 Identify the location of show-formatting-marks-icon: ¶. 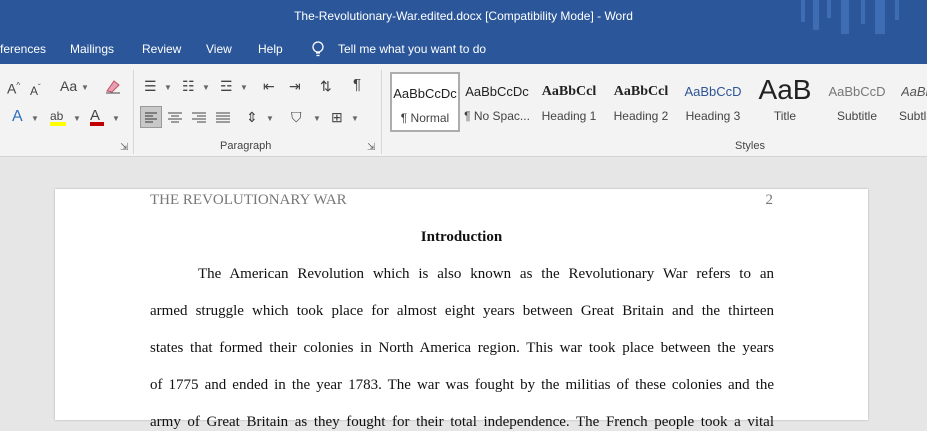
(357, 85).